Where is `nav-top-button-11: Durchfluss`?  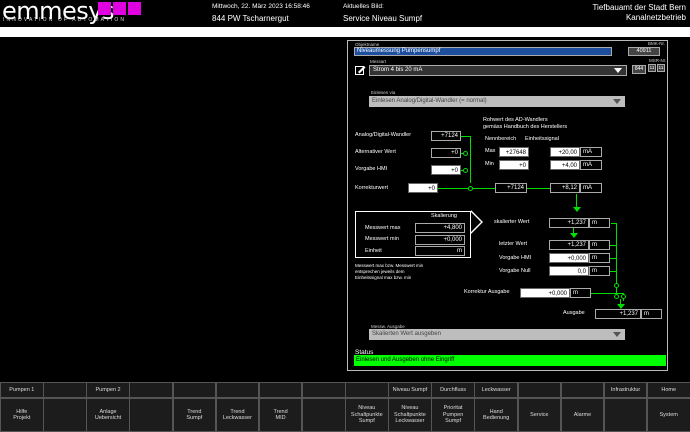
nav-top-button-11: Durchfluss is located at coordinates (453, 390).